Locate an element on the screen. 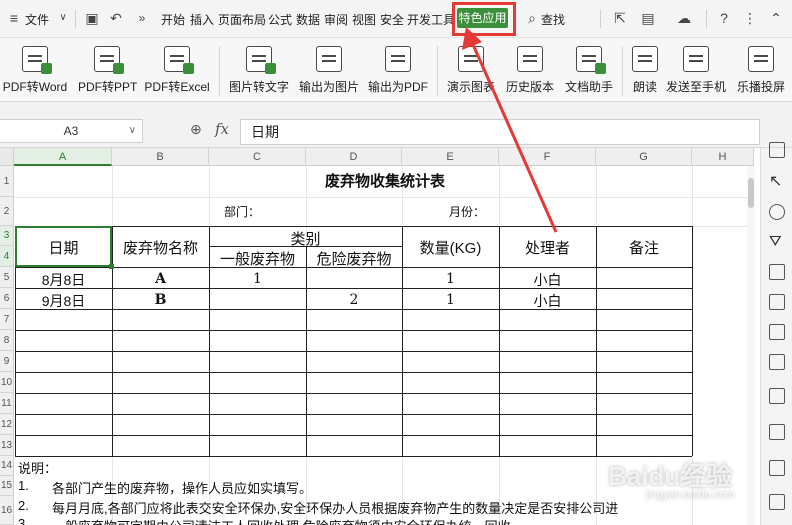  doc-assistant-button: 文档助手 is located at coordinates (589, 72).